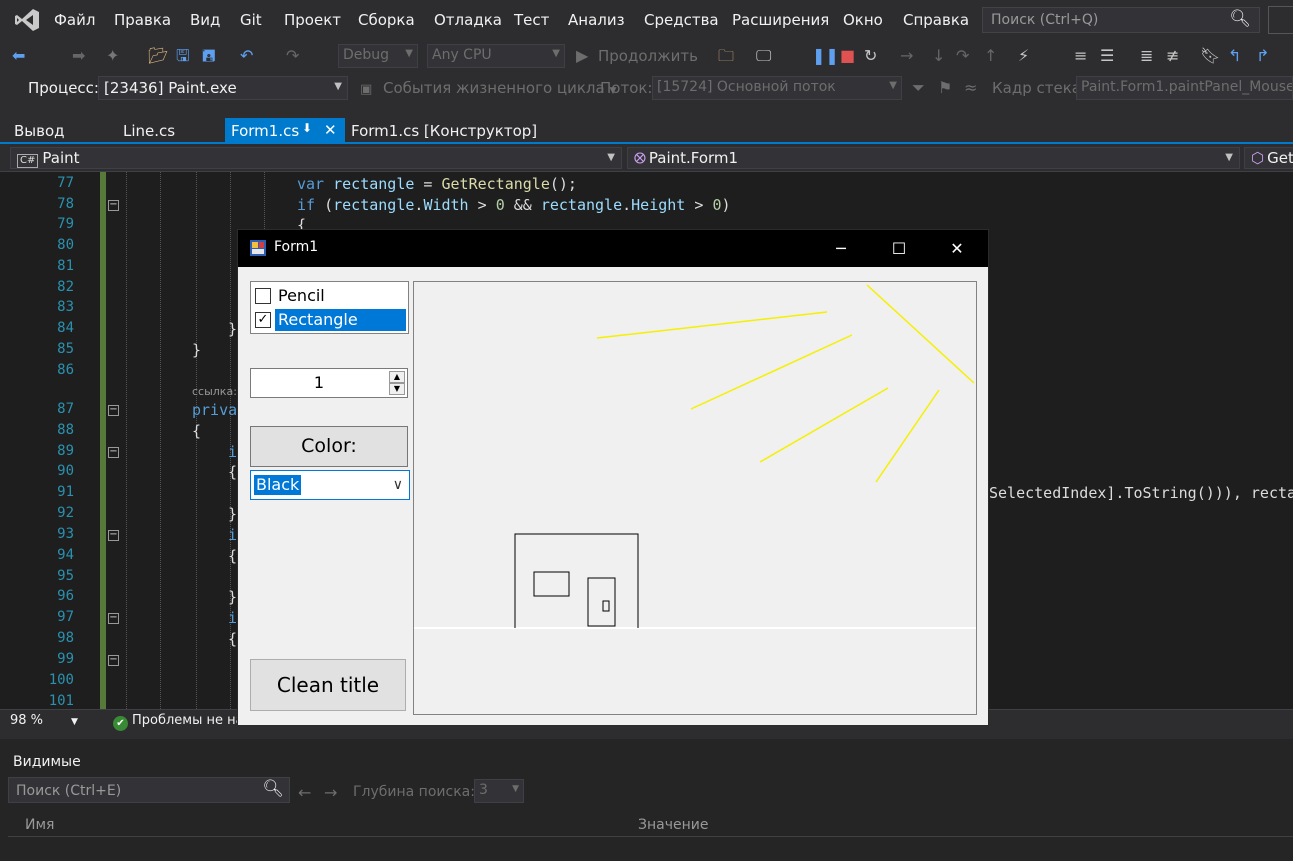 Image resolution: width=1293 pixels, height=861 pixels. Describe the element at coordinates (65, 492) in the screenshot. I see `line-number: 91` at that location.